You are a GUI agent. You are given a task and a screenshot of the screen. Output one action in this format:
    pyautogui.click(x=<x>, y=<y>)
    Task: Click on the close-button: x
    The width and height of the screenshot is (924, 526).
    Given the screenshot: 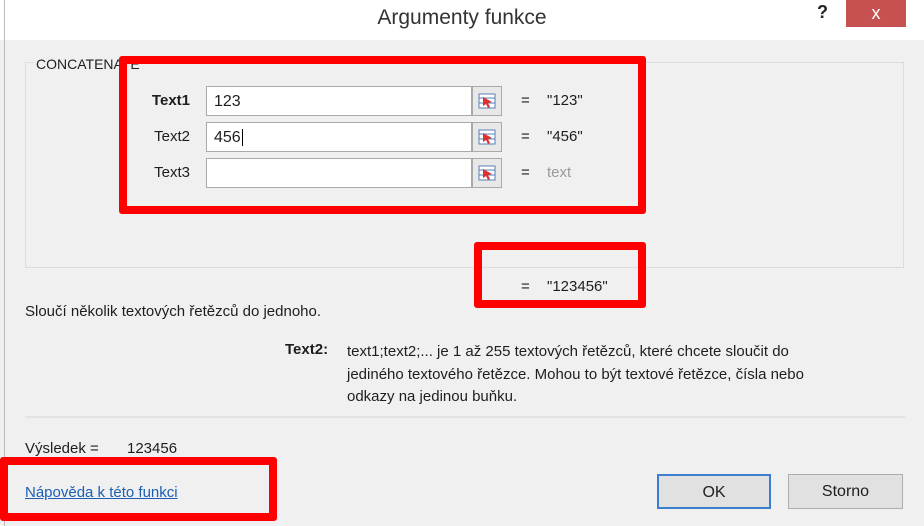 What is the action you would take?
    pyautogui.click(x=876, y=13)
    